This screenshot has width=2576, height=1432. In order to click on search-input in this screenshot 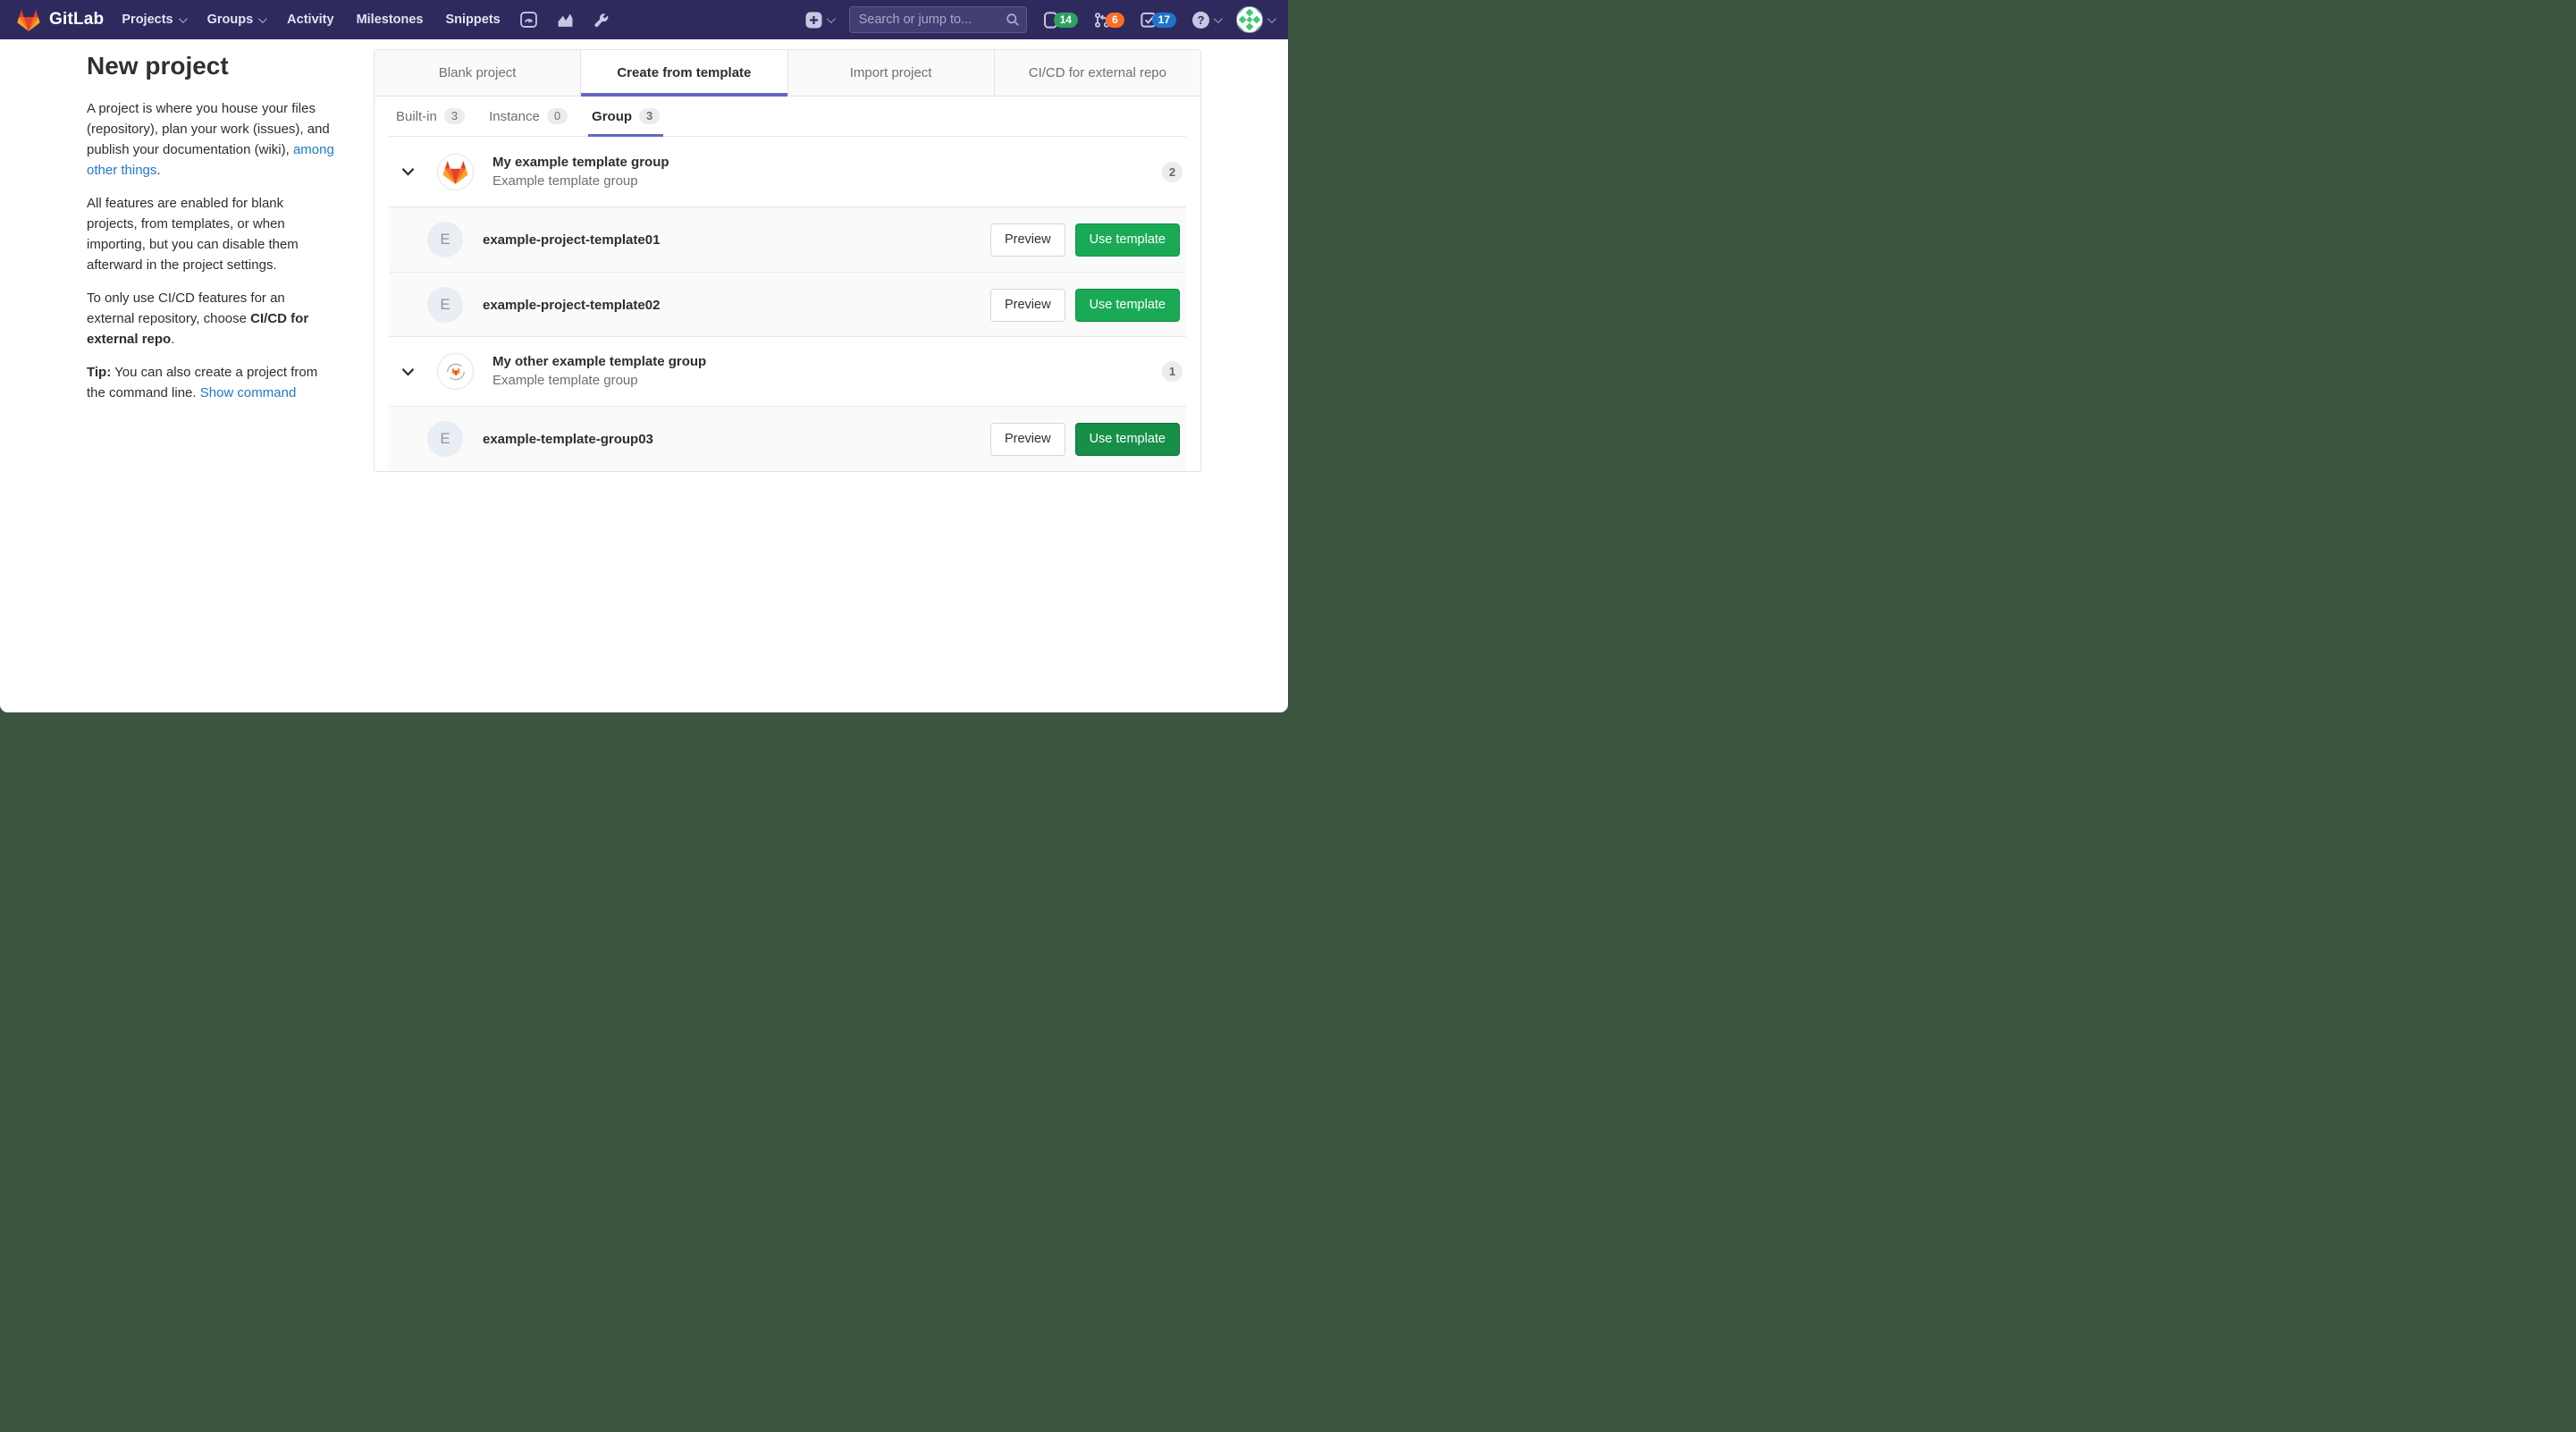, I will do `click(938, 19)`.